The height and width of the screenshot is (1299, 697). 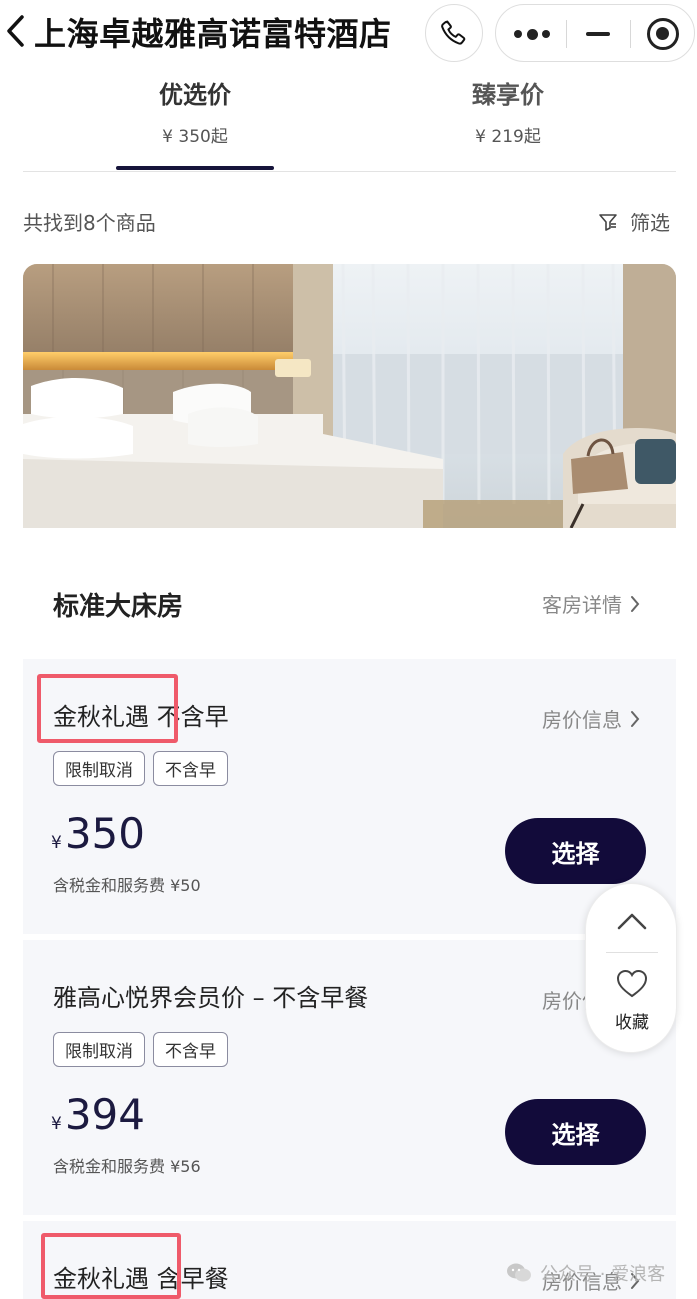 I want to click on filter-icon, so click(x=608, y=222).